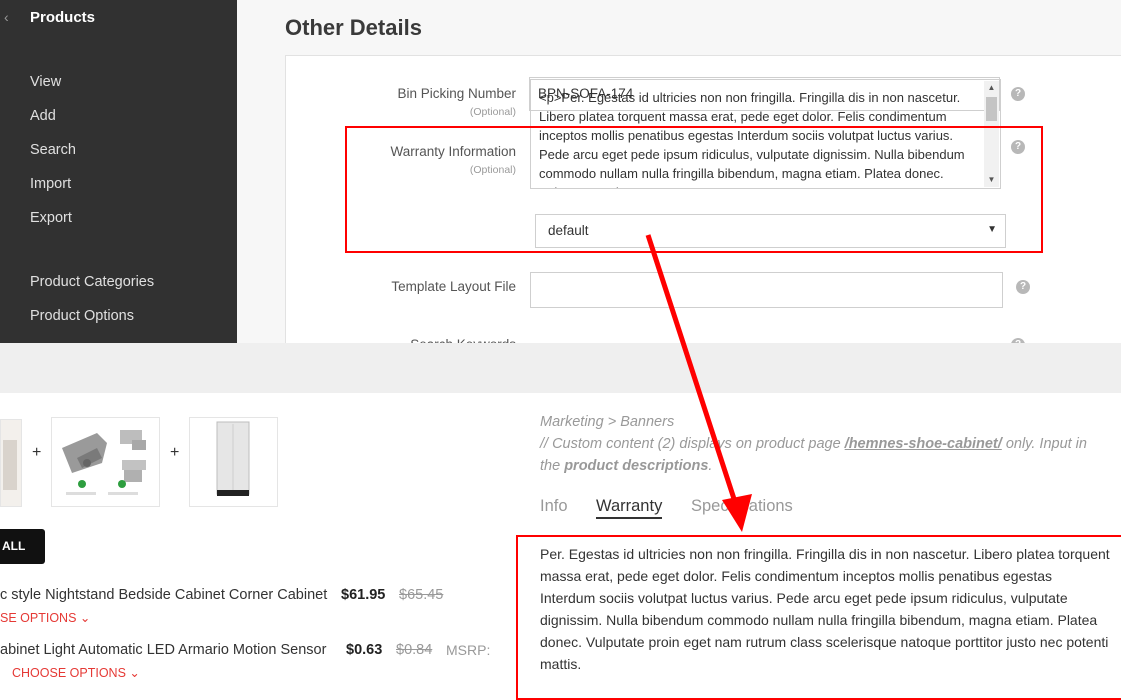 The height and width of the screenshot is (700, 1121). I want to click on choose-options-label: CHOOSE OPTIONS, so click(69, 673).